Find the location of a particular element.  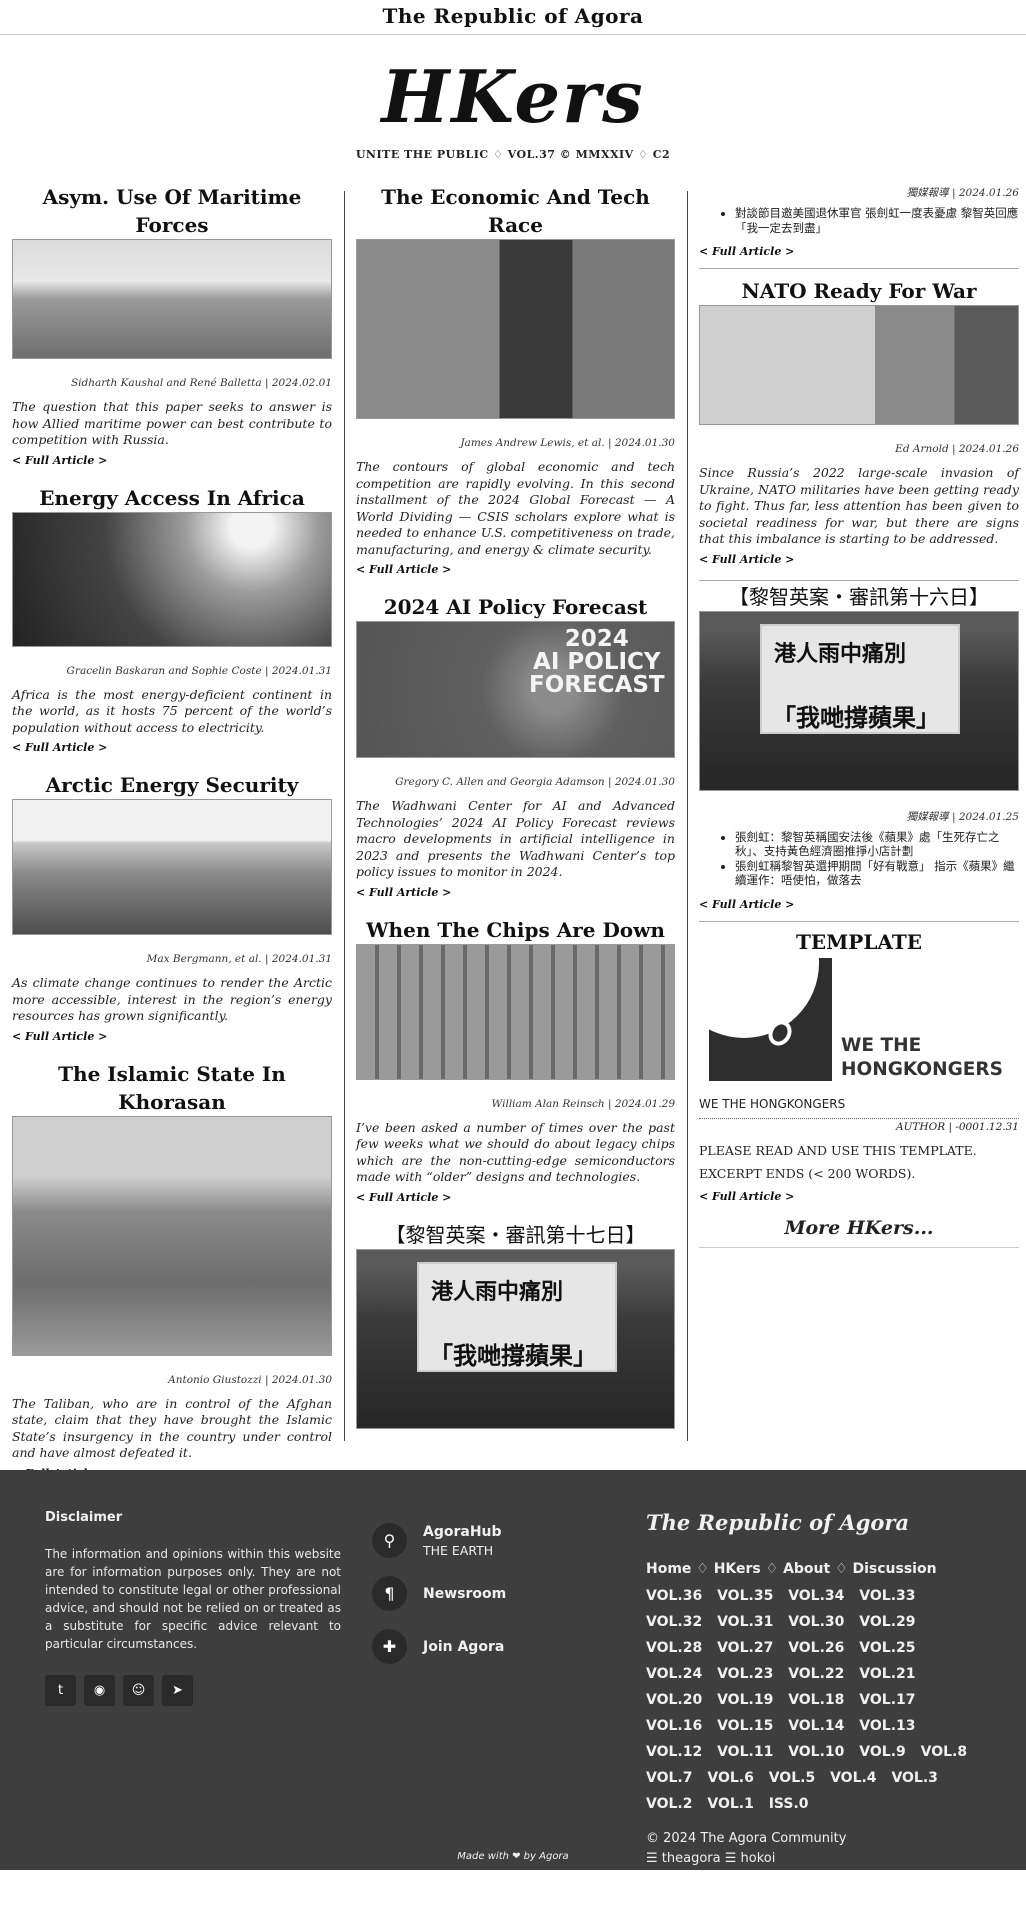

logo-text: WE THE HONGKONGERS is located at coordinates (922, 1057).